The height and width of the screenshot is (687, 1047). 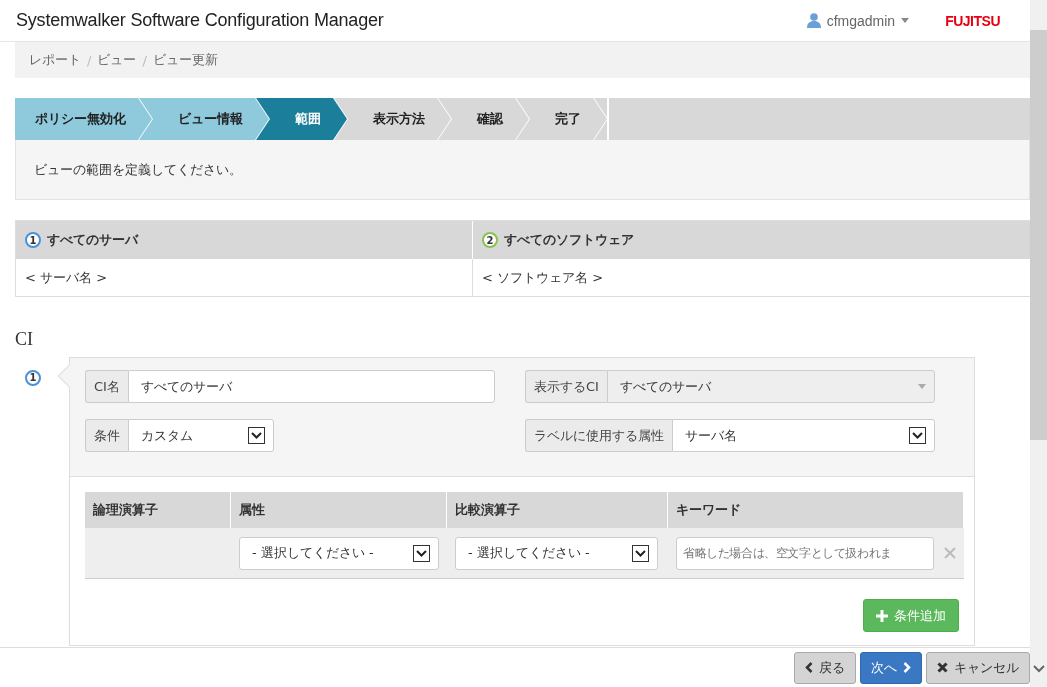 I want to click on column-header: 比較演算子, so click(x=557, y=510).